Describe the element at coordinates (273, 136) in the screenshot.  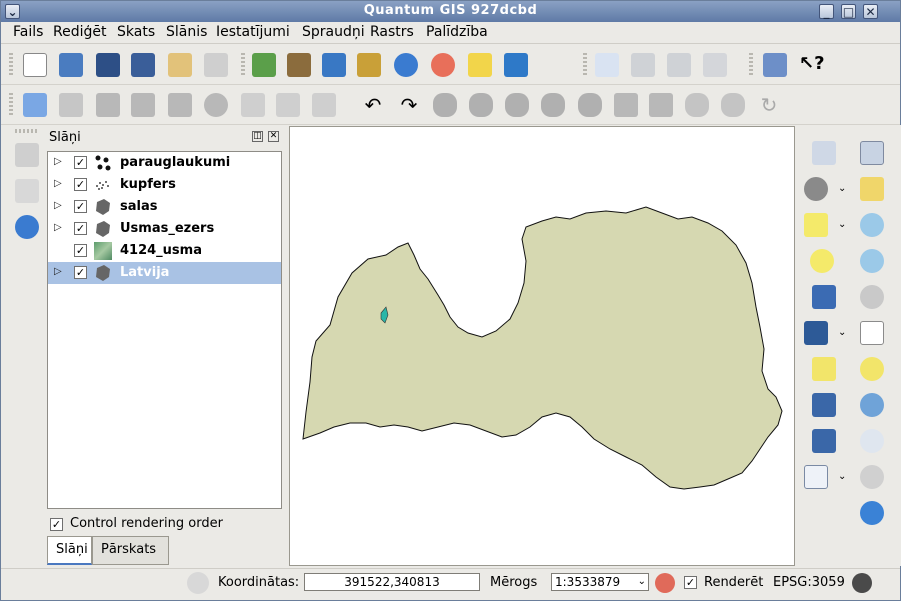
I see `close-panel-icon: ✕` at that location.